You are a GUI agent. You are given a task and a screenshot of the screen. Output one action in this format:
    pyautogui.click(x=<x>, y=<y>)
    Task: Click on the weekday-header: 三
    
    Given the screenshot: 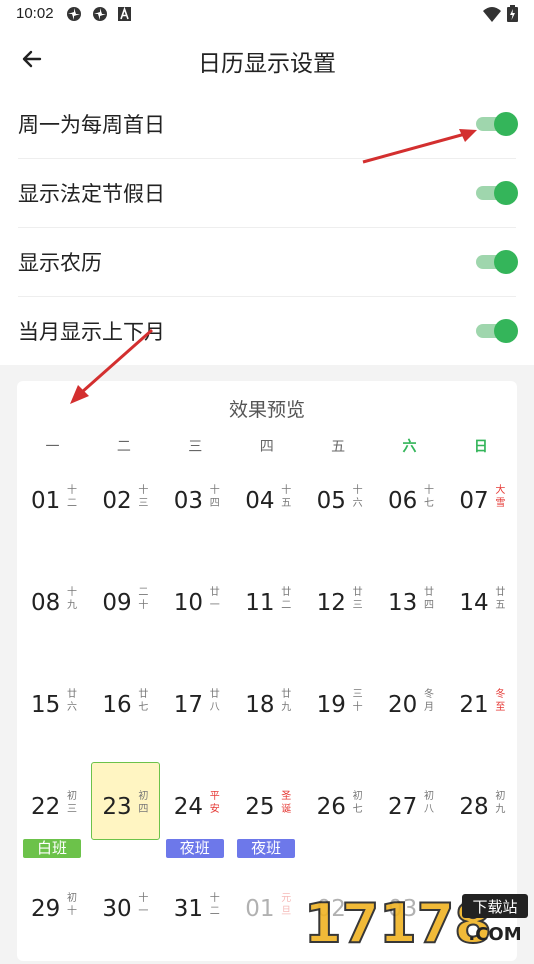 What is the action you would take?
    pyautogui.click(x=195, y=447)
    